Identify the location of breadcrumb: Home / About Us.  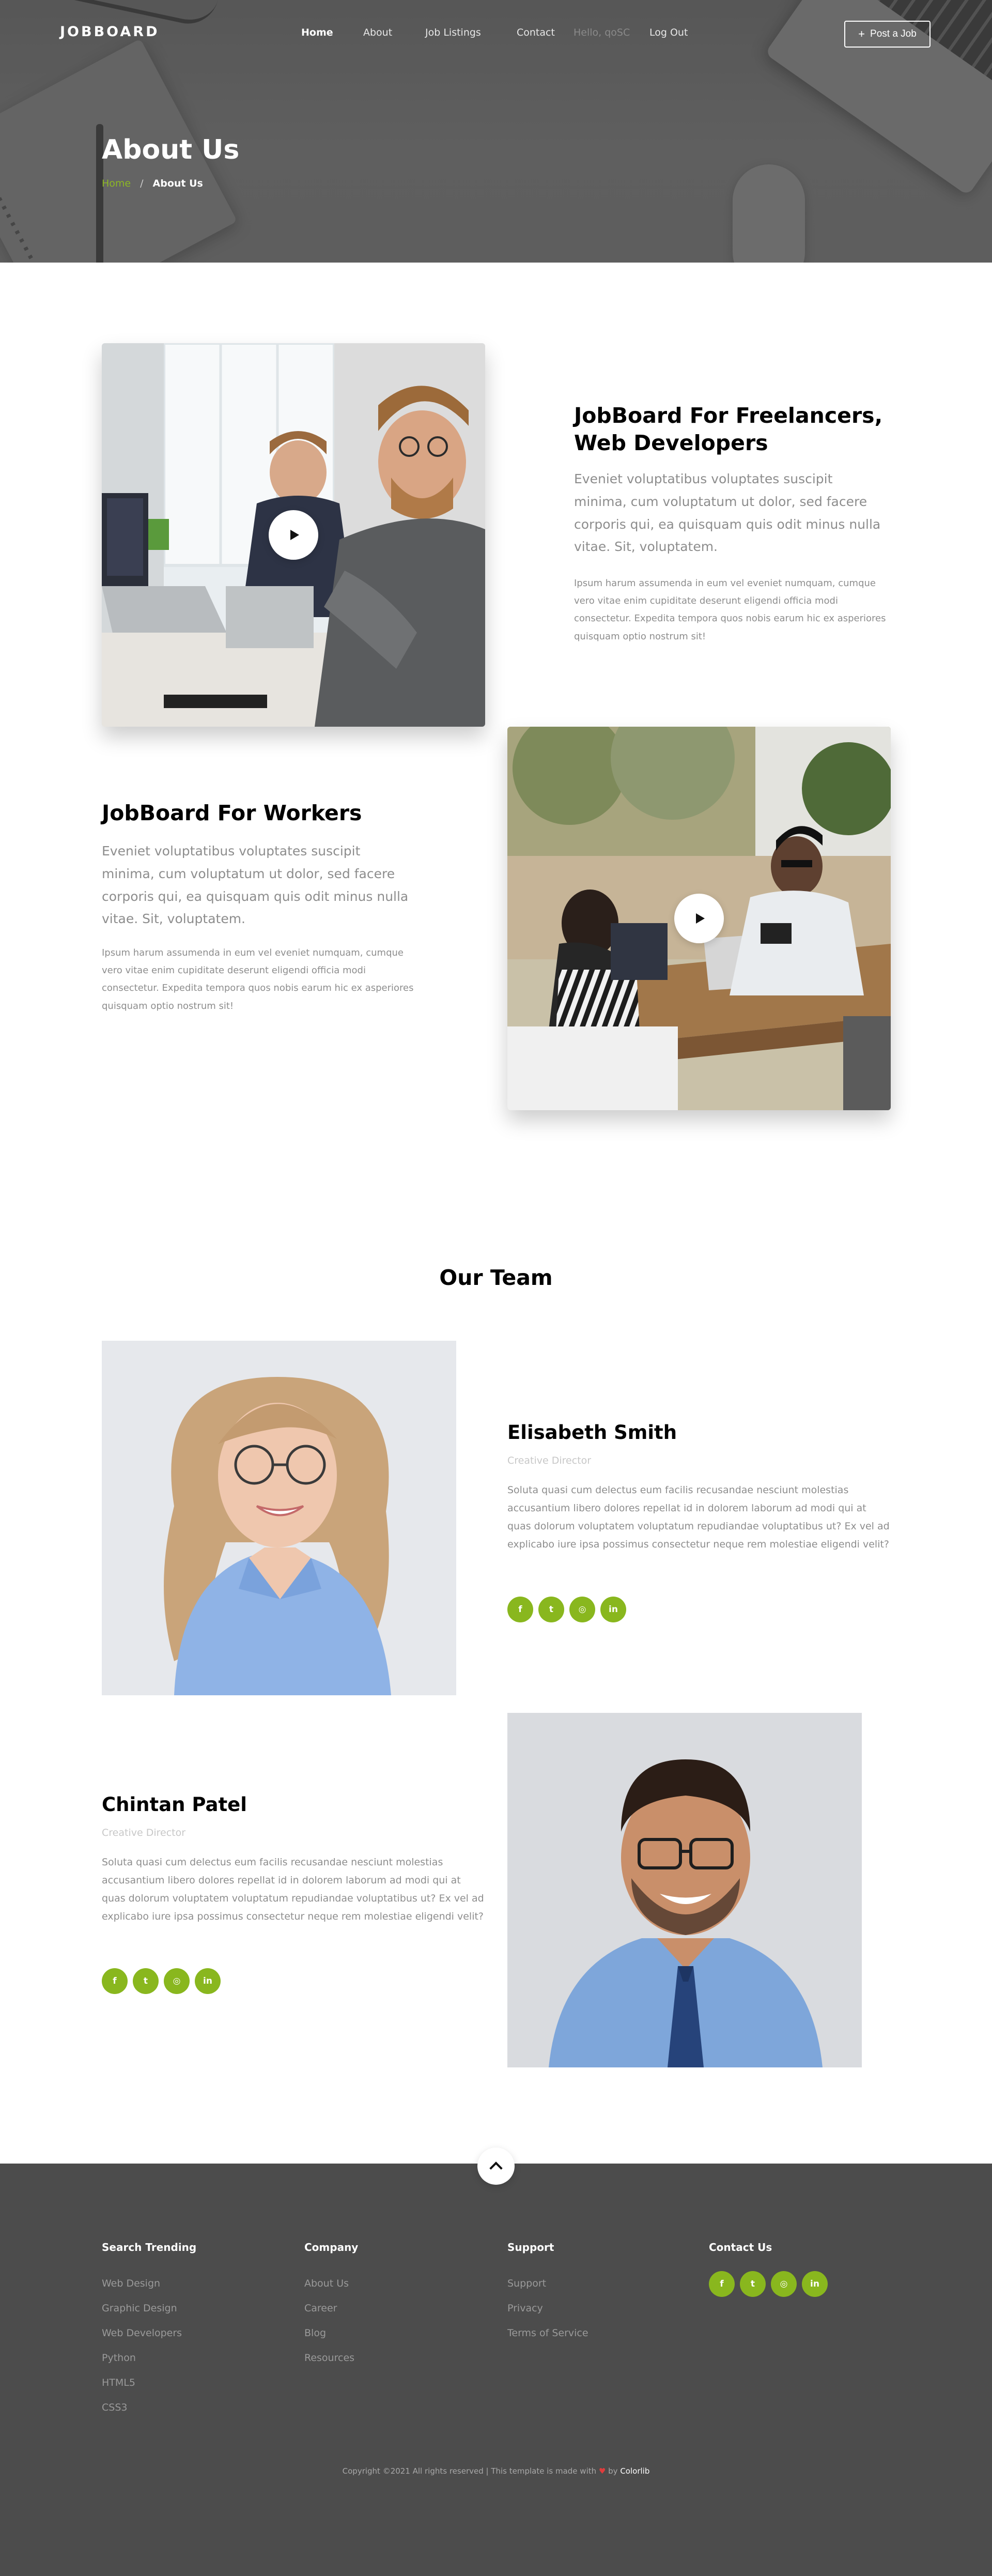
(153, 184).